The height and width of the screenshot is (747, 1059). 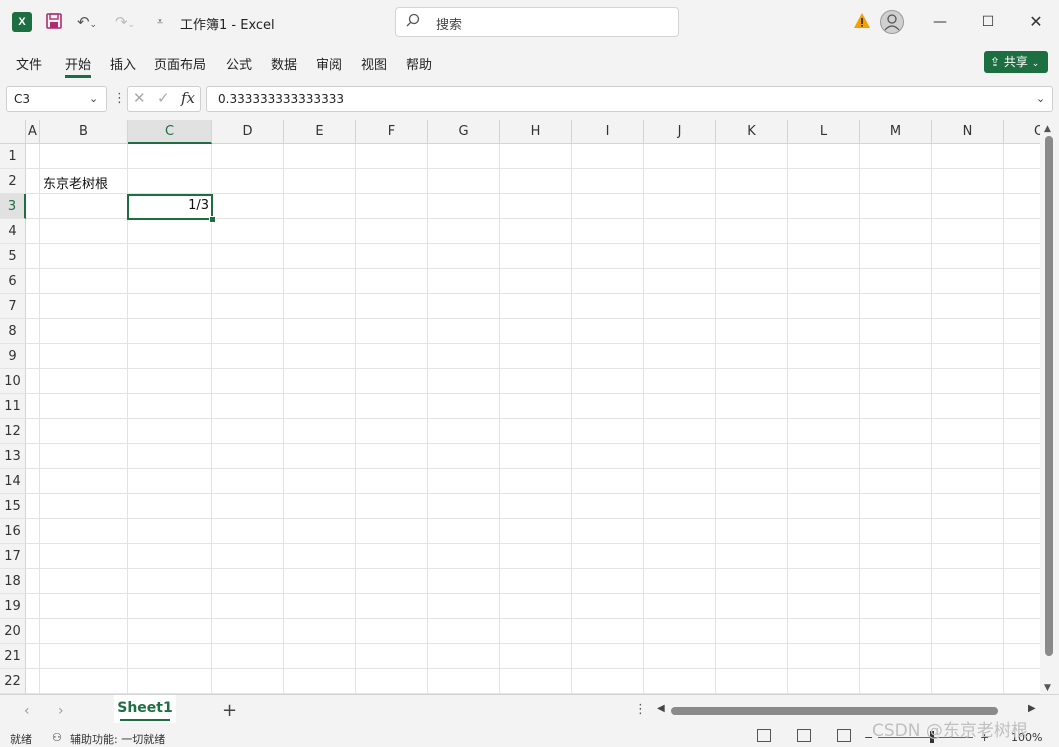 What do you see at coordinates (464, 132) in the screenshot?
I see `column-header-g: G` at bounding box center [464, 132].